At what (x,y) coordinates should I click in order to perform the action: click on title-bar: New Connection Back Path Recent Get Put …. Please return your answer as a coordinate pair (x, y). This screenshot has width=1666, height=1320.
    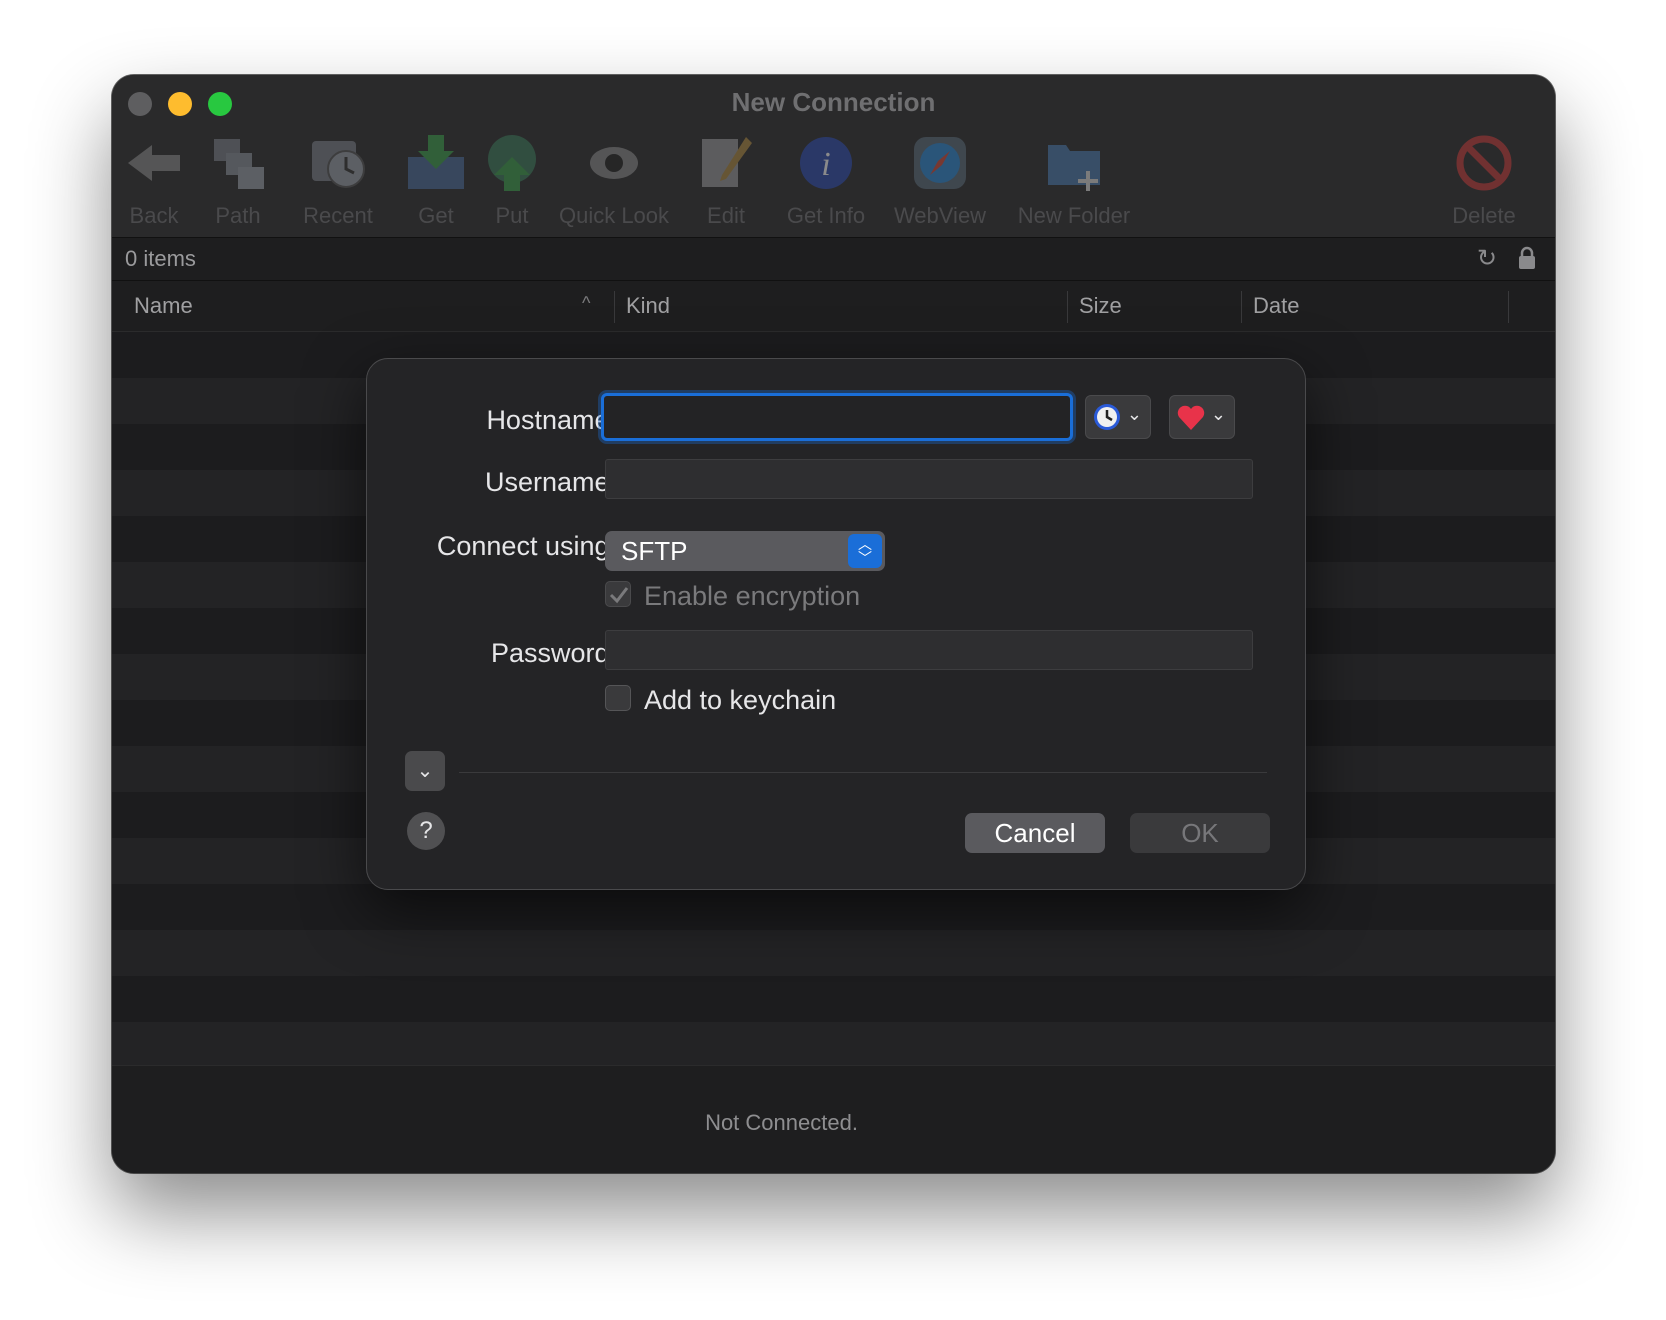
    Looking at the image, I should click on (833, 156).